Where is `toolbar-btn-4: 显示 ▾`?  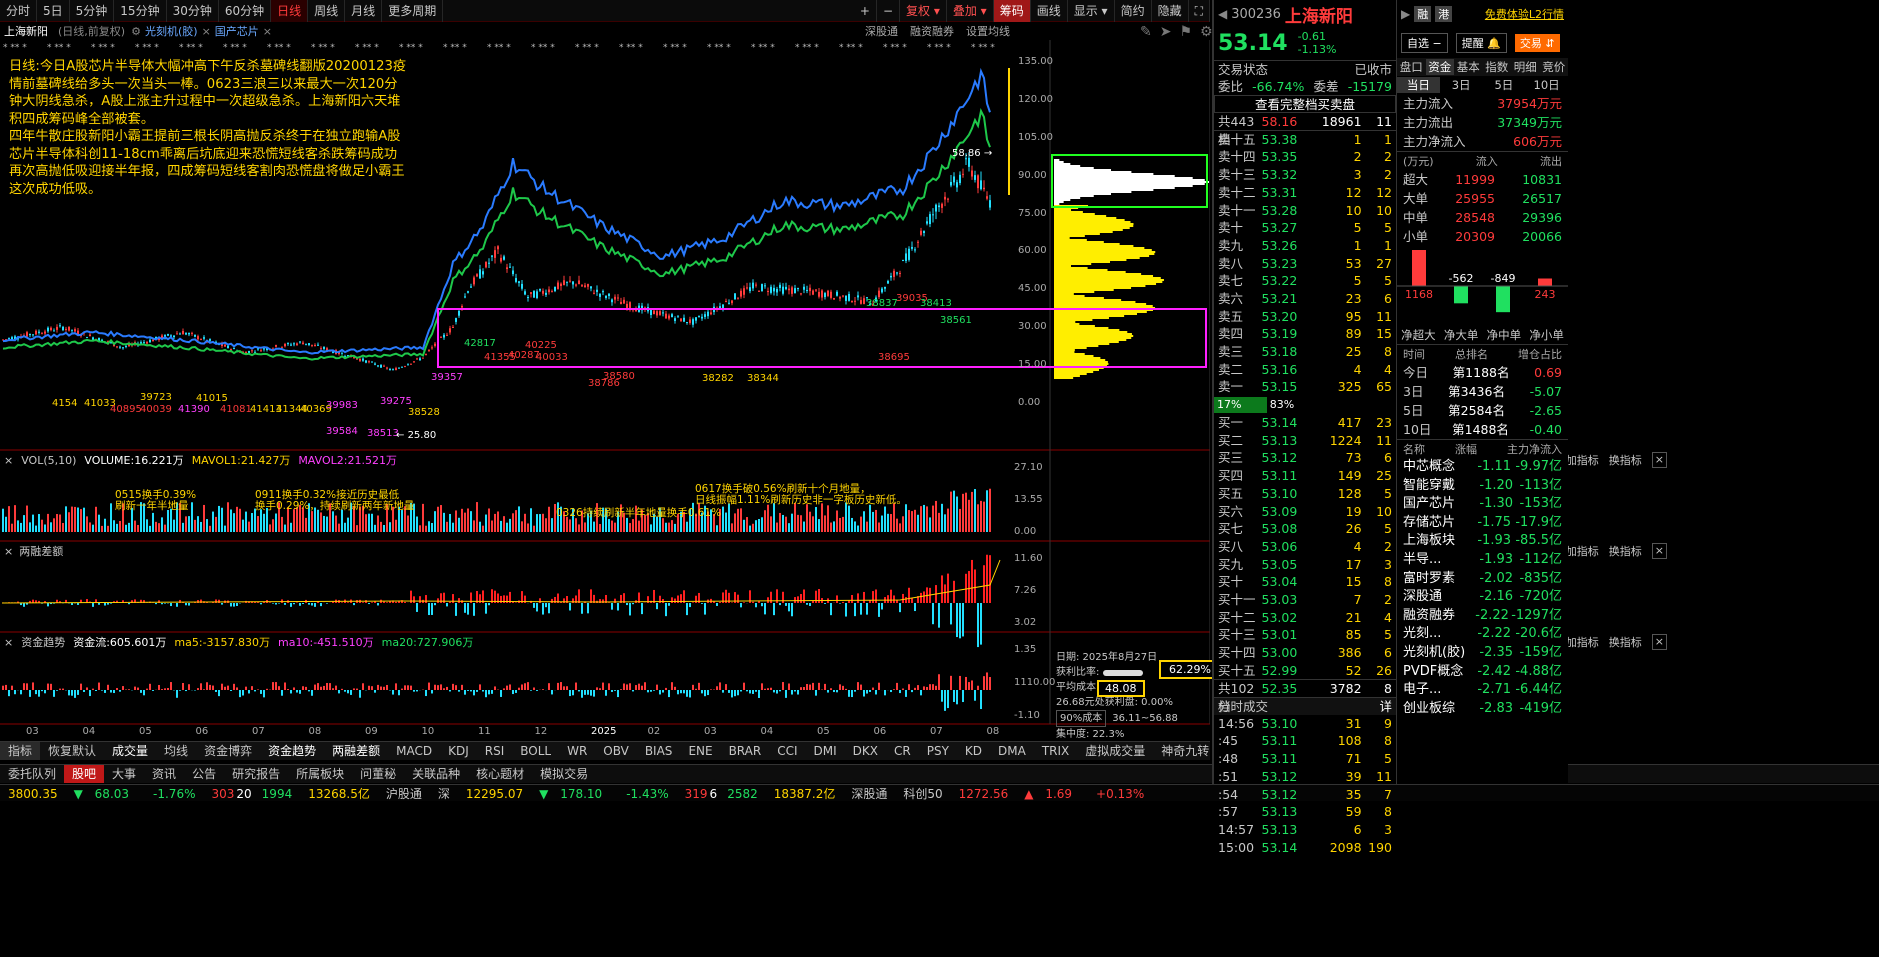
toolbar-btn-4: 显示 ▾ is located at coordinates (1091, 11).